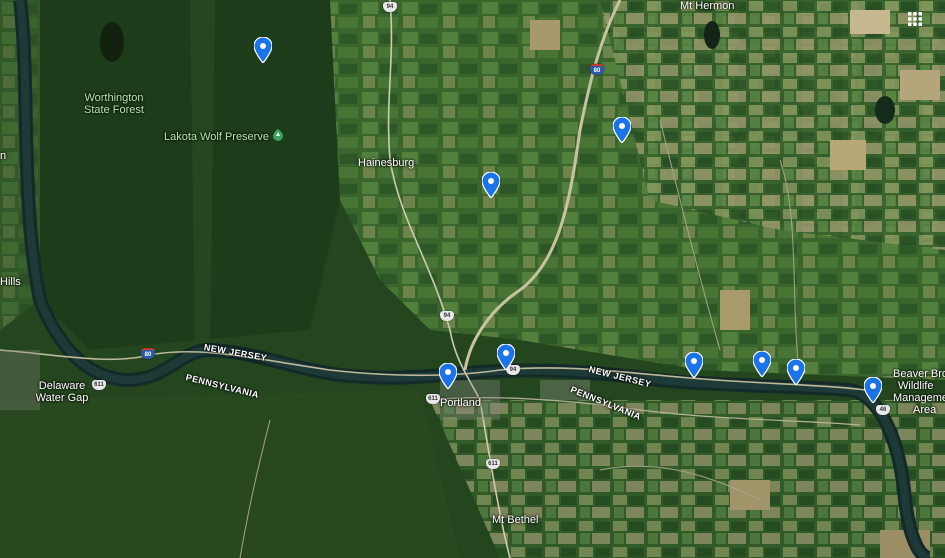 Image resolution: width=945 pixels, height=558 pixels. I want to click on place-label-beaver-brook-4: Area, so click(925, 410).